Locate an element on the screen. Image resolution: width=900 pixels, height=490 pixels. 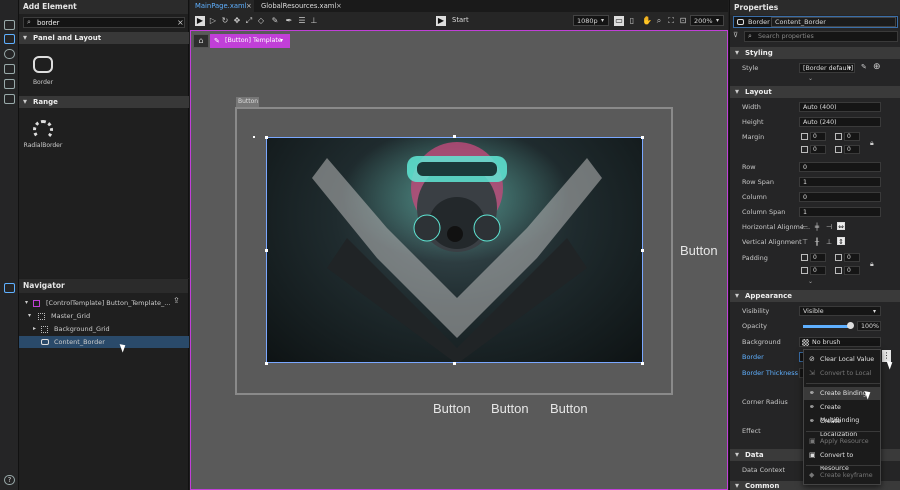
padding-left-input: 0 is located at coordinates (818, 257).